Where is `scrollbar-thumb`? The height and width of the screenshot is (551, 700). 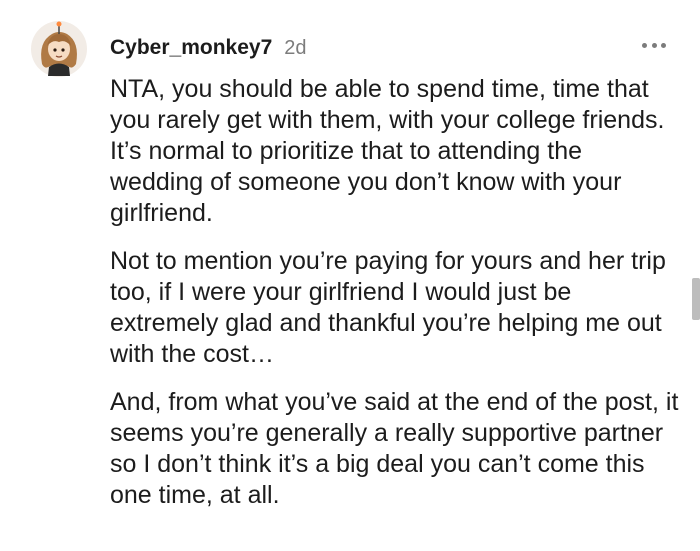 scrollbar-thumb is located at coordinates (696, 299).